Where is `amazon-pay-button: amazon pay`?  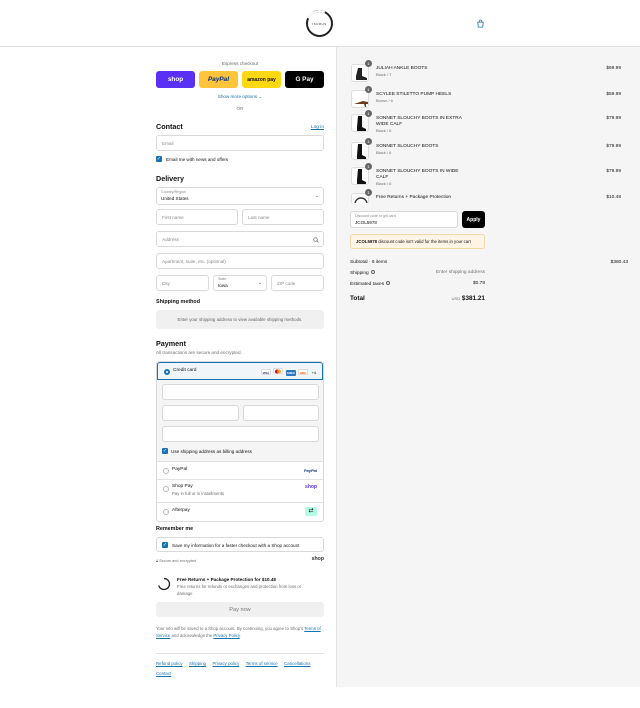
amazon-pay-button: amazon pay is located at coordinates (261, 79).